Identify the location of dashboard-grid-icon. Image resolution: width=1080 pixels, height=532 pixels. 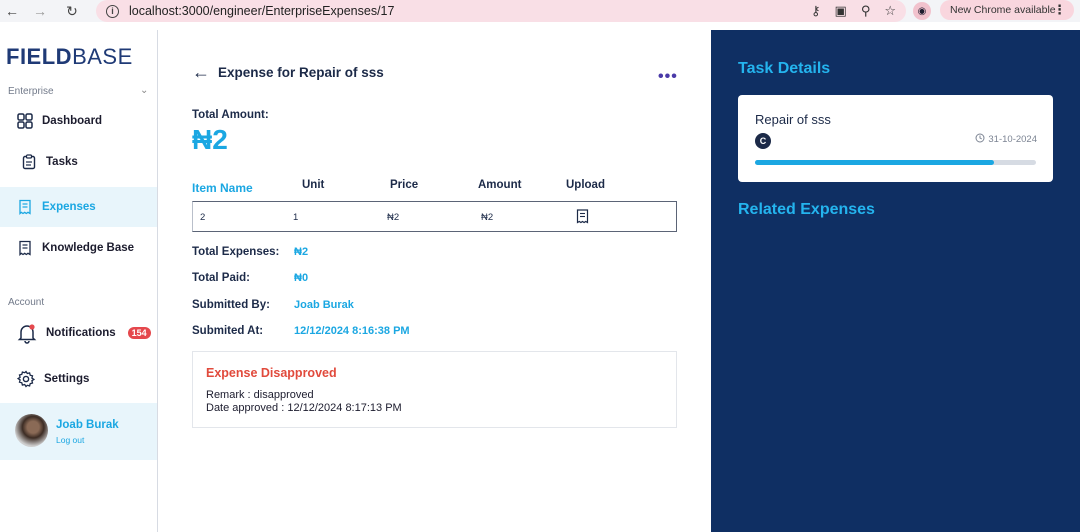
(25, 121).